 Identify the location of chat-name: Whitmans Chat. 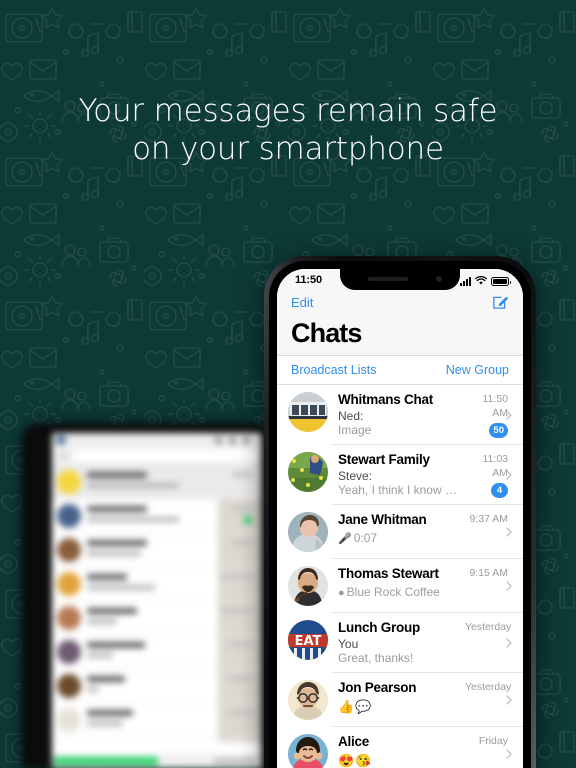
(386, 399).